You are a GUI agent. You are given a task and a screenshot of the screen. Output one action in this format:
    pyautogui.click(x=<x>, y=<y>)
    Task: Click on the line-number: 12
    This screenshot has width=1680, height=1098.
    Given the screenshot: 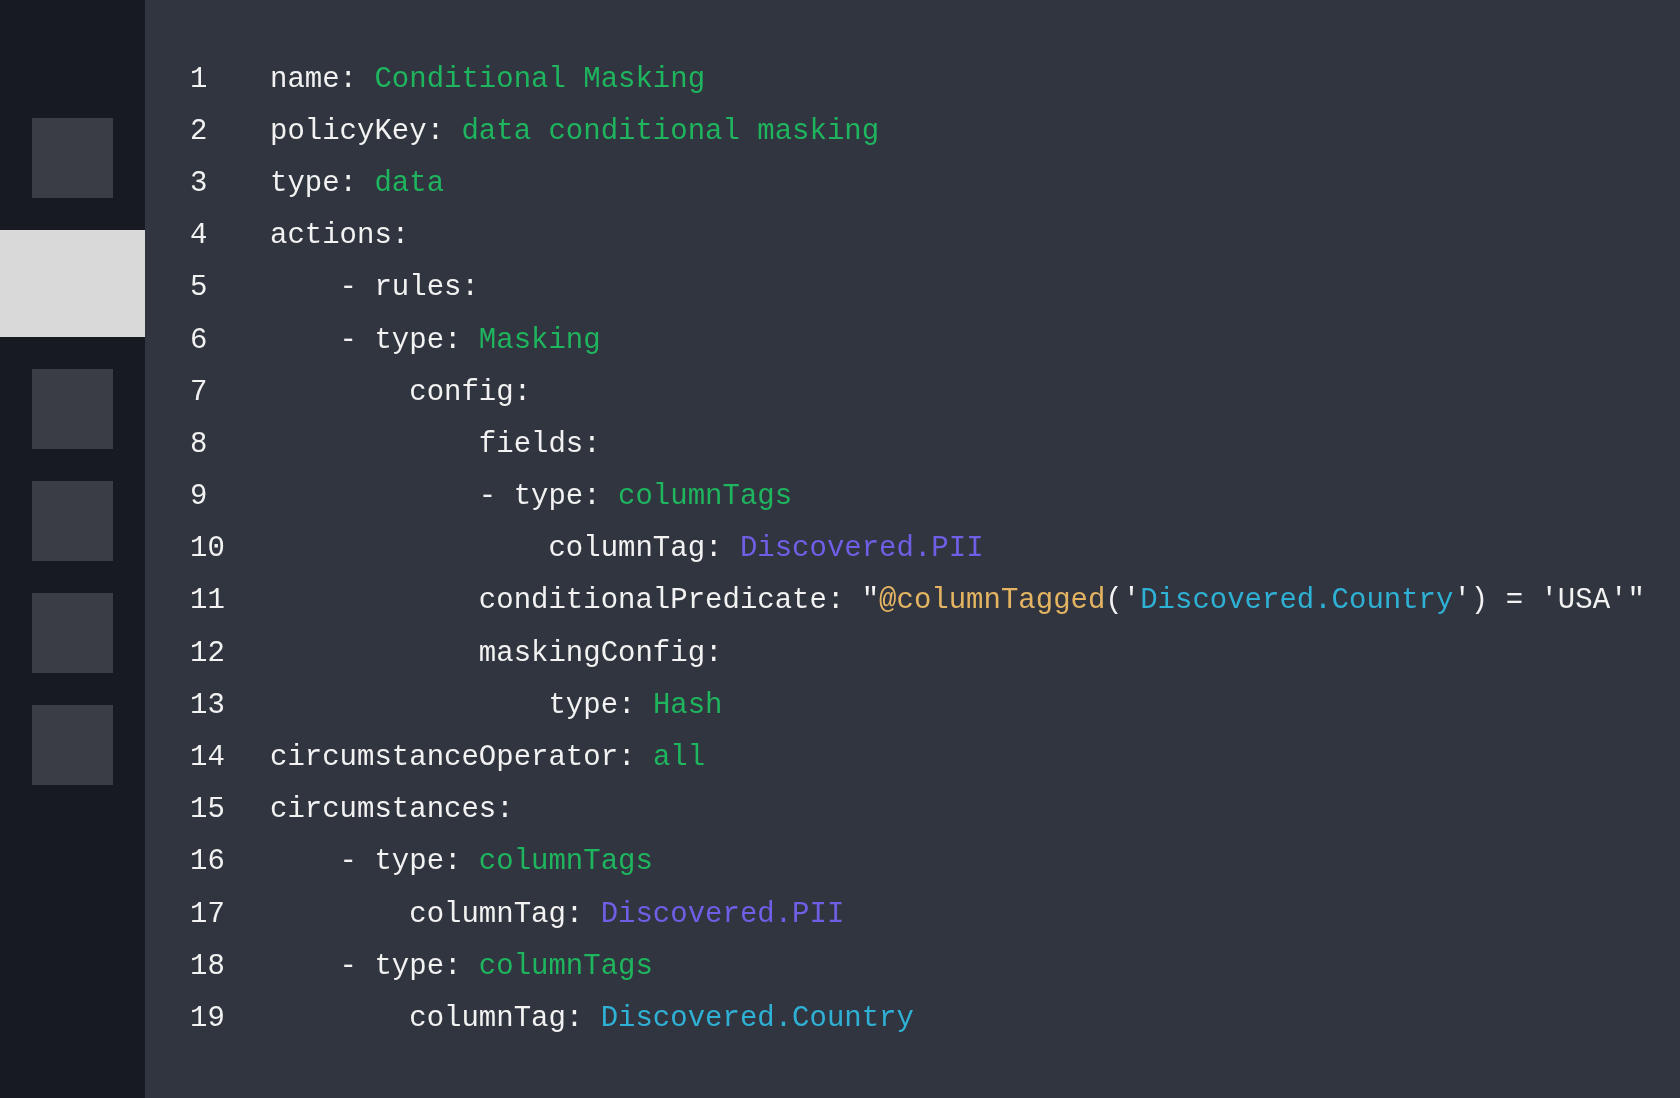 What is the action you would take?
    pyautogui.click(x=207, y=653)
    